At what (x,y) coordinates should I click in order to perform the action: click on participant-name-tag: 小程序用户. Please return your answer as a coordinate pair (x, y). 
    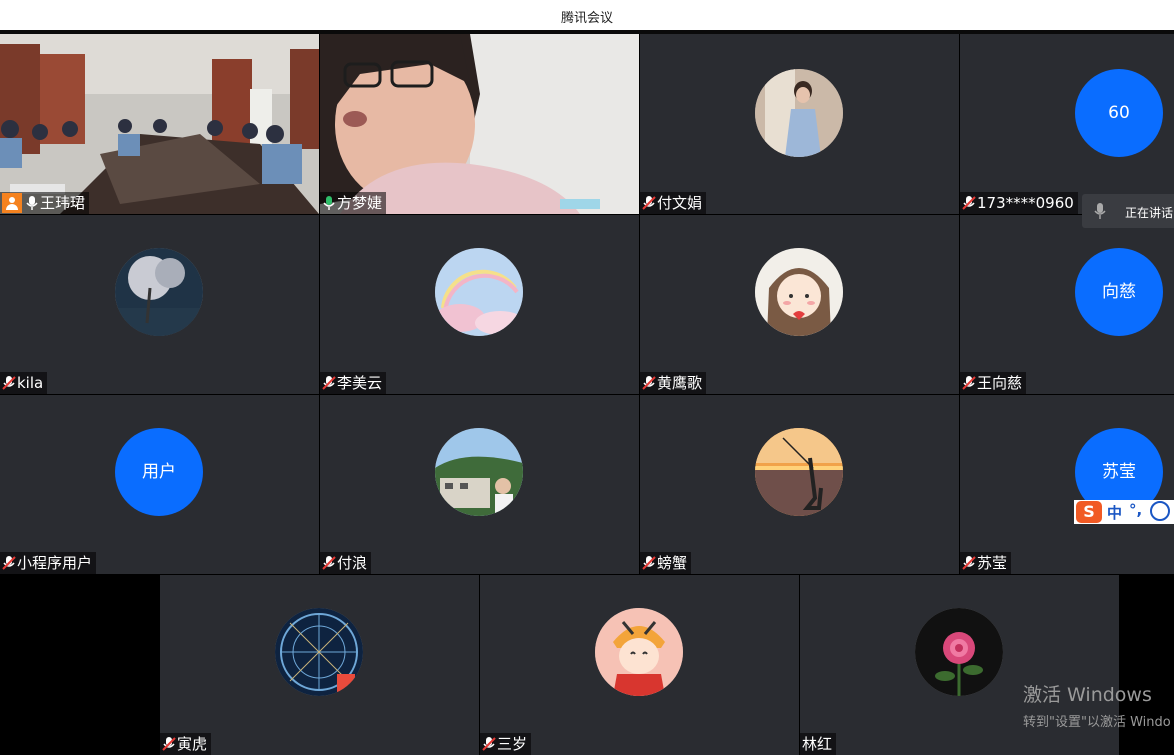
    Looking at the image, I should click on (48, 563).